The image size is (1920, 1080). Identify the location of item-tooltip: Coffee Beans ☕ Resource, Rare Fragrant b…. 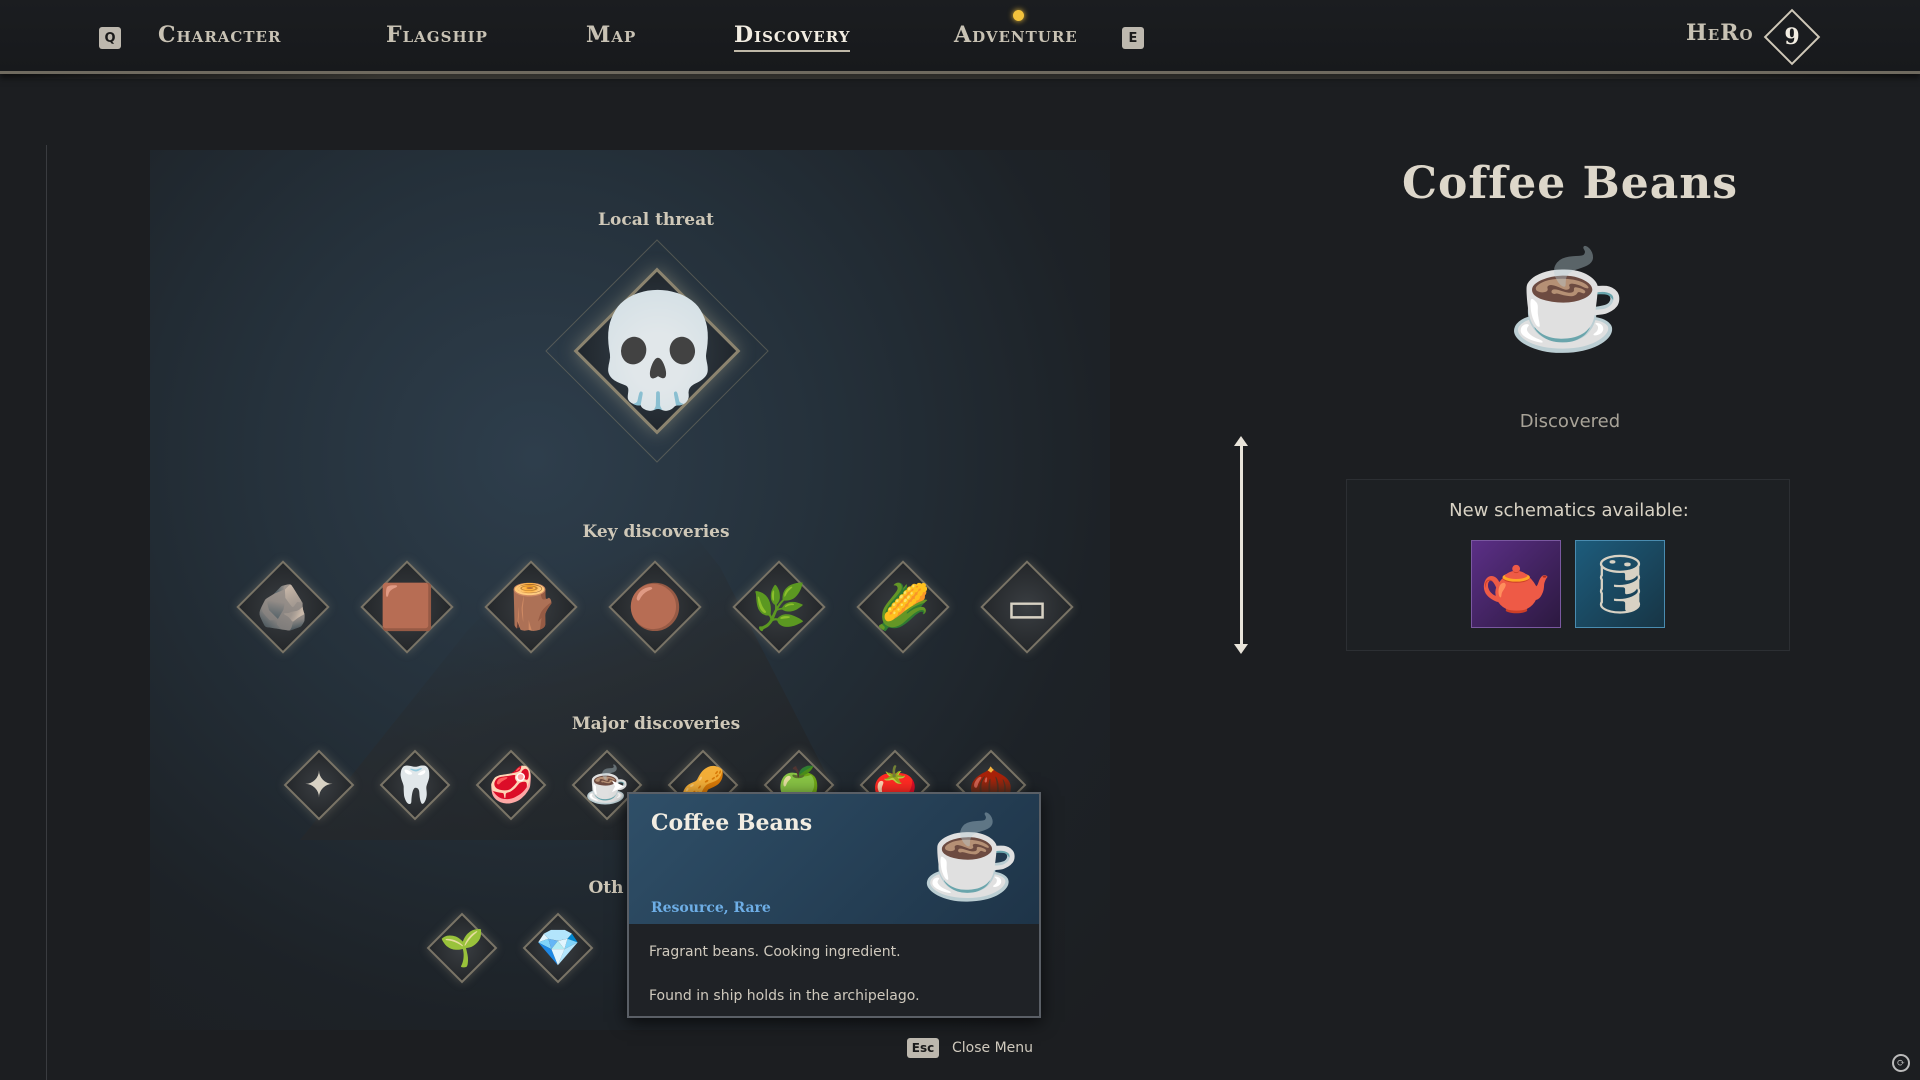
(834, 905).